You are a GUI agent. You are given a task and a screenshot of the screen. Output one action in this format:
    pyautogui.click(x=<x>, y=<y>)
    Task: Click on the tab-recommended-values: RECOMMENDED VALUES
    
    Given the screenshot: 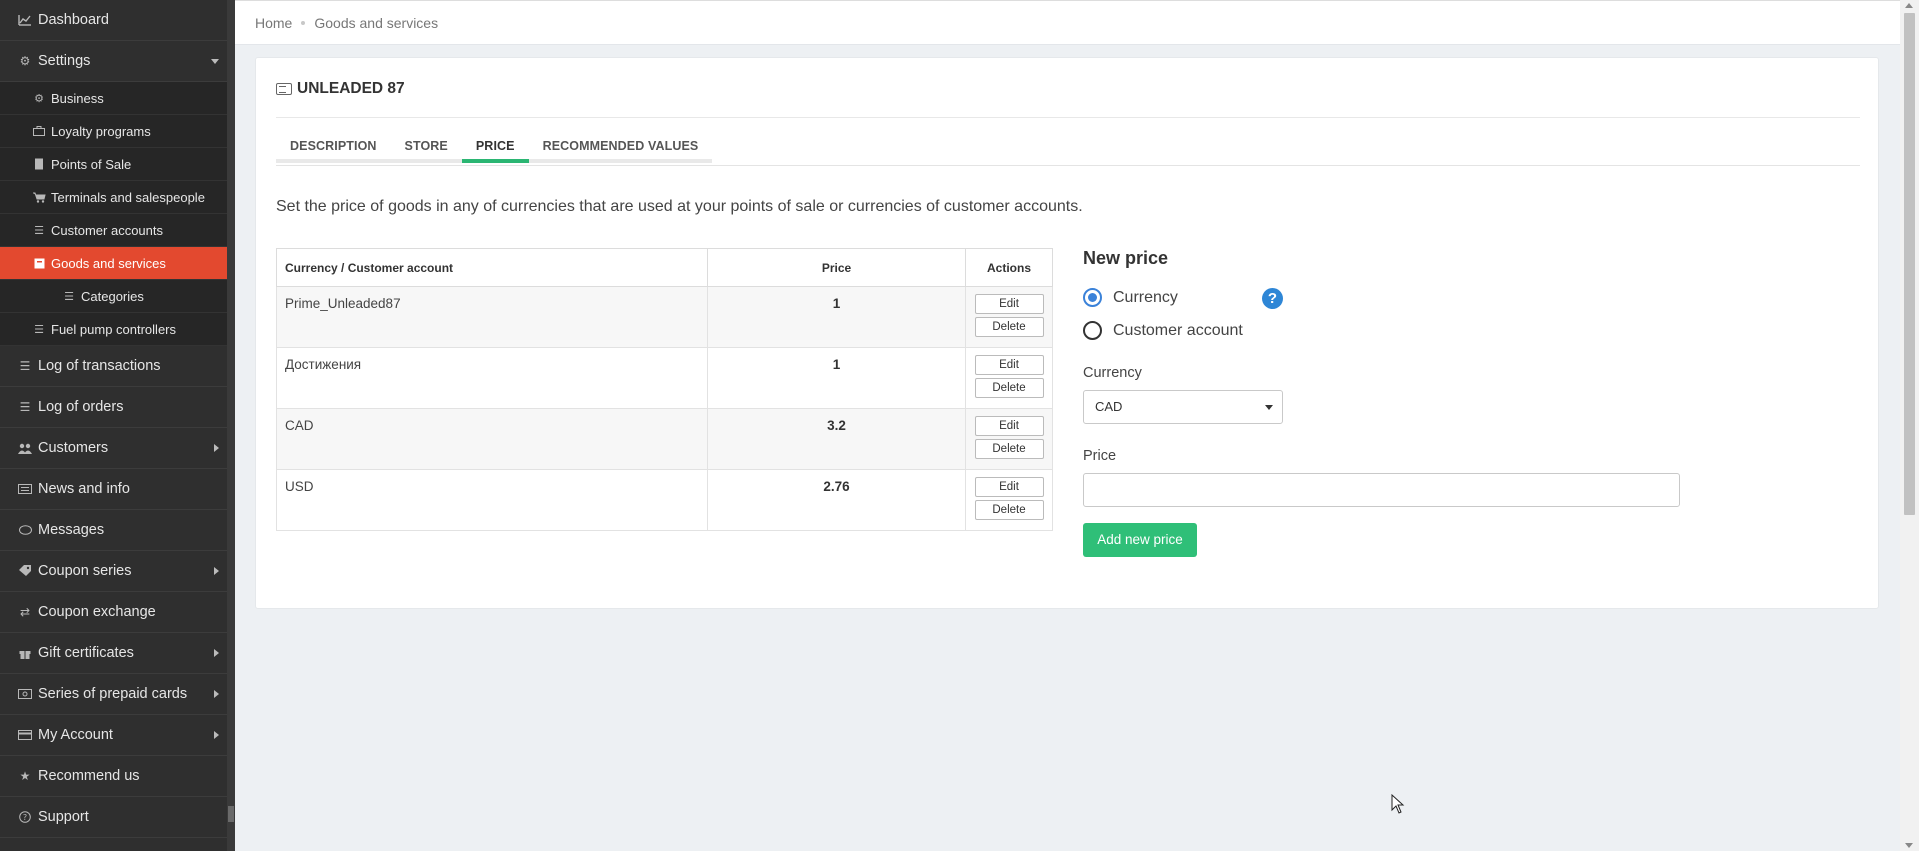 What is the action you would take?
    pyautogui.click(x=620, y=147)
    